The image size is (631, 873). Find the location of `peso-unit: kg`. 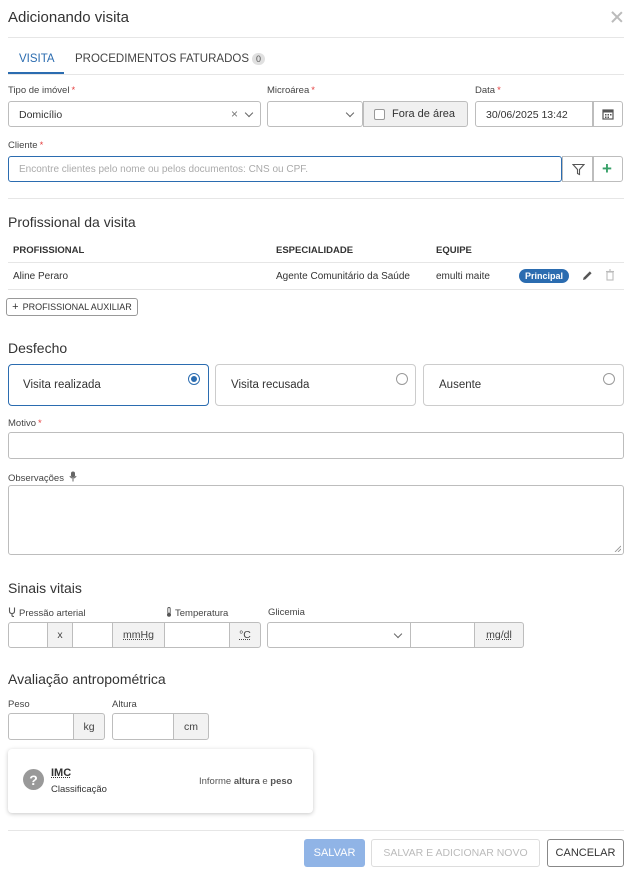

peso-unit: kg is located at coordinates (89, 726).